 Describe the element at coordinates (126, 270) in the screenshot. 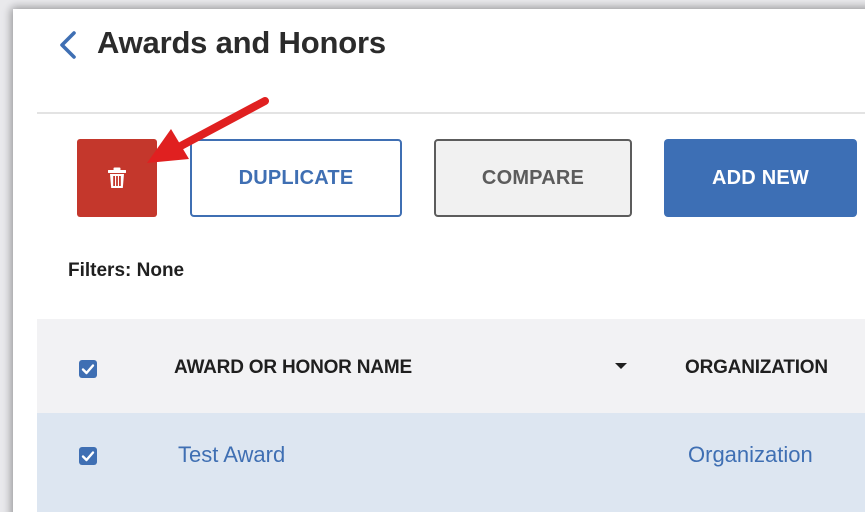

I see `filters-label: Filters: None` at that location.